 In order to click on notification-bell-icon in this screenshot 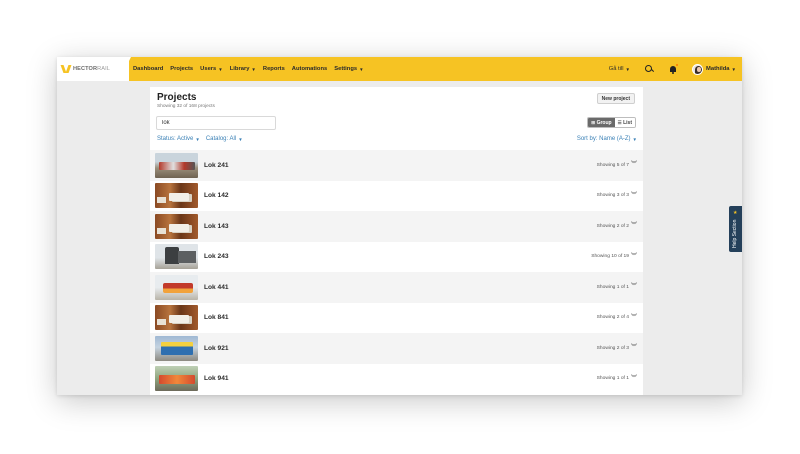, I will do `click(674, 68)`.